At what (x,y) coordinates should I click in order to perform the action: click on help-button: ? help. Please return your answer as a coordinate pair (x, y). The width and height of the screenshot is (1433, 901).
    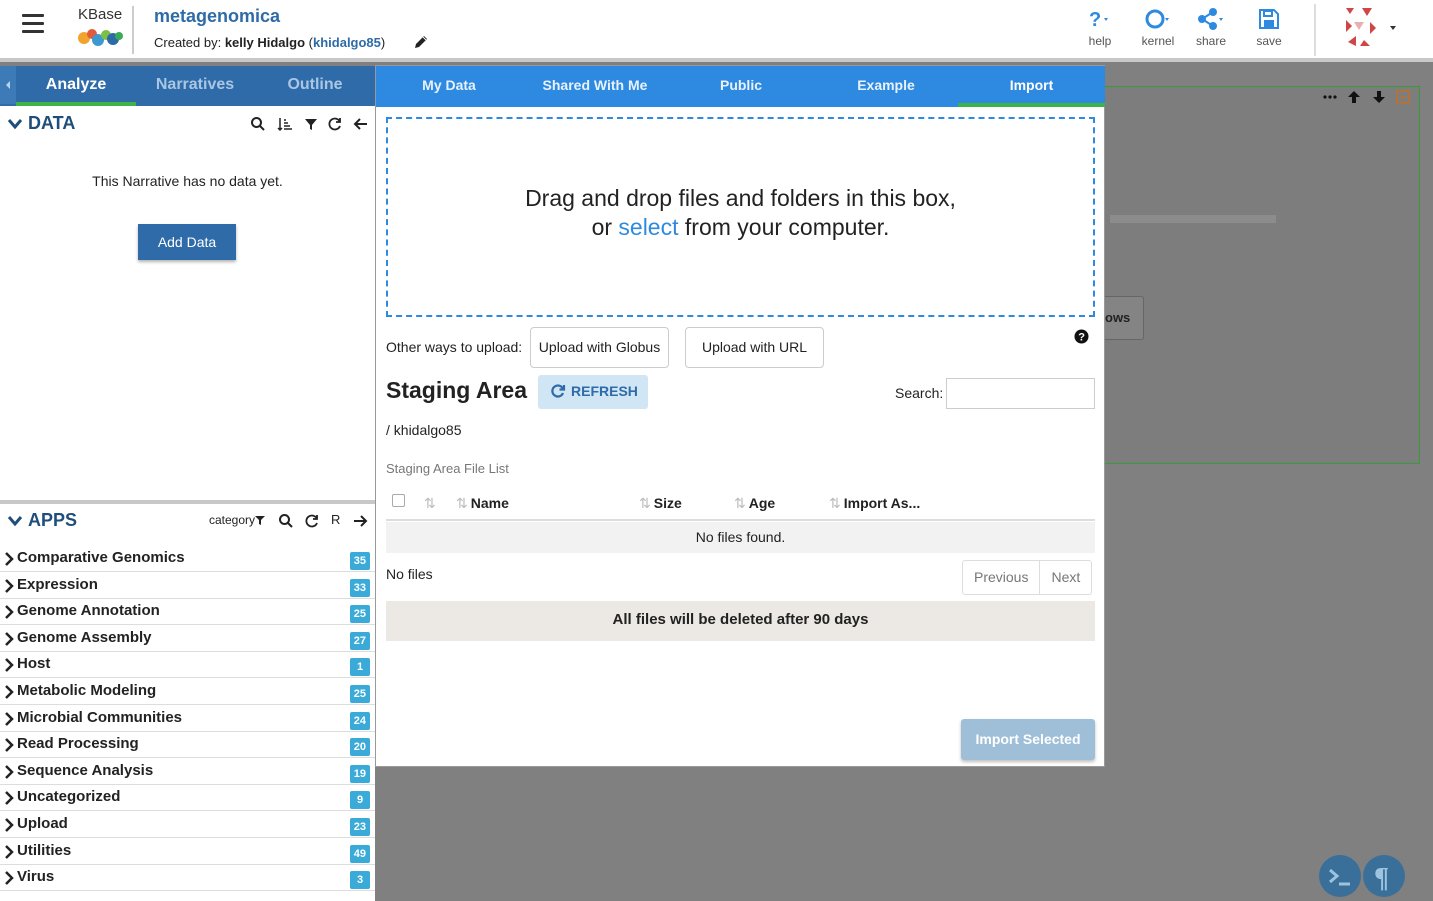
    Looking at the image, I should click on (1100, 28).